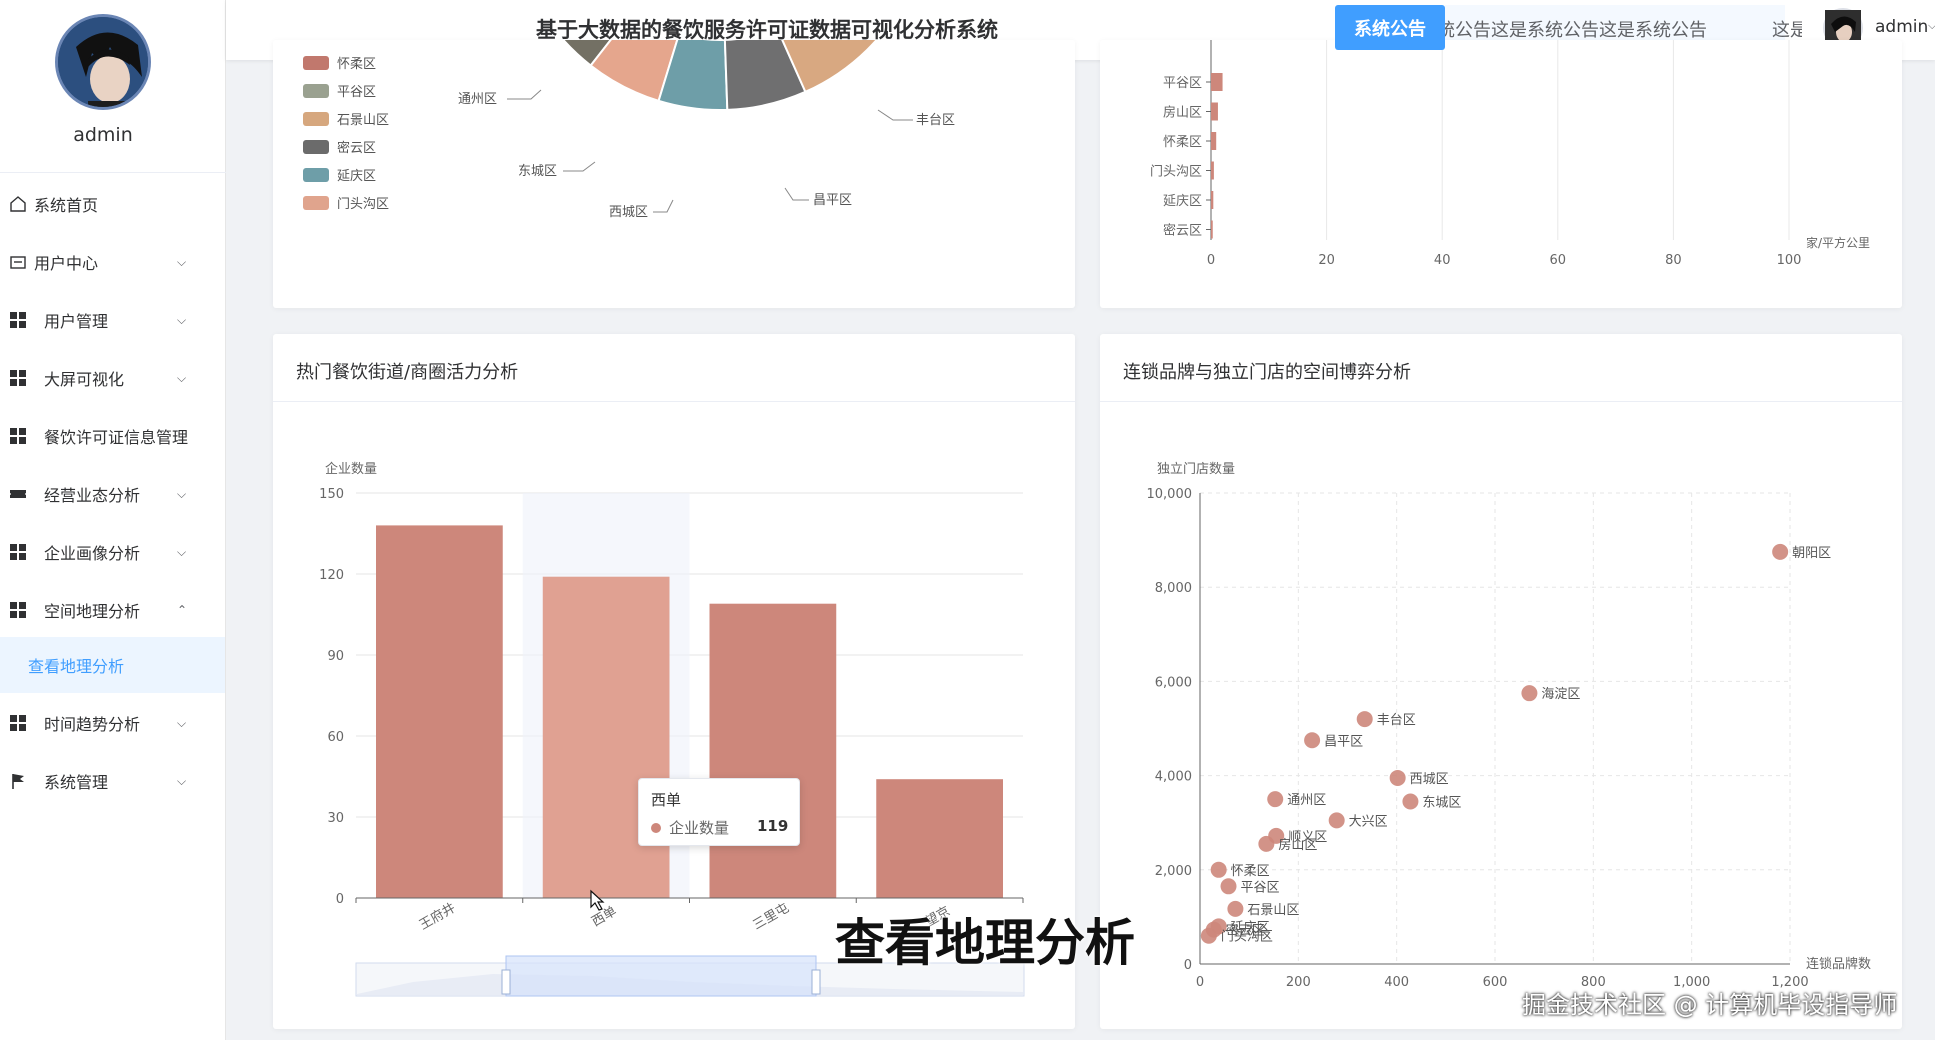 This screenshot has height=1040, width=1935. What do you see at coordinates (1260, 887) in the screenshot?
I see `scatter-point-label: 平谷区` at bounding box center [1260, 887].